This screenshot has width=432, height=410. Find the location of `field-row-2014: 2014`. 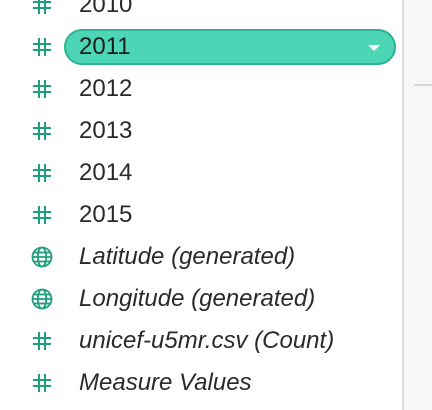

field-row-2014: 2014 is located at coordinates (201, 173).